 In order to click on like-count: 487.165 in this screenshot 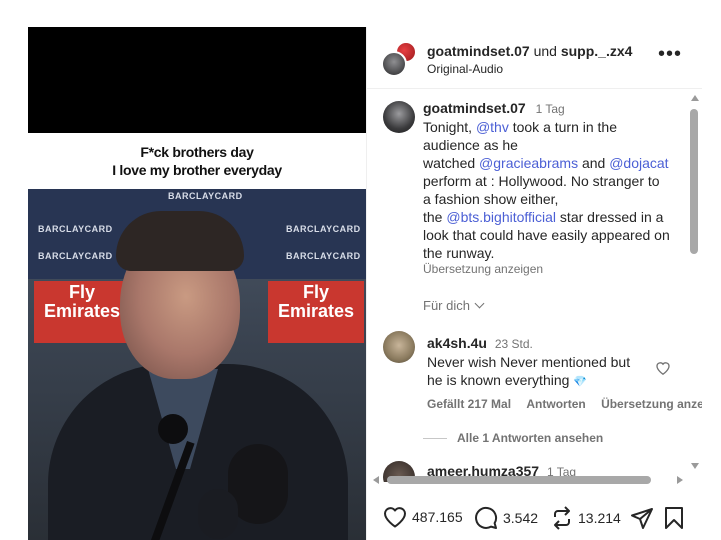, I will do `click(437, 517)`.